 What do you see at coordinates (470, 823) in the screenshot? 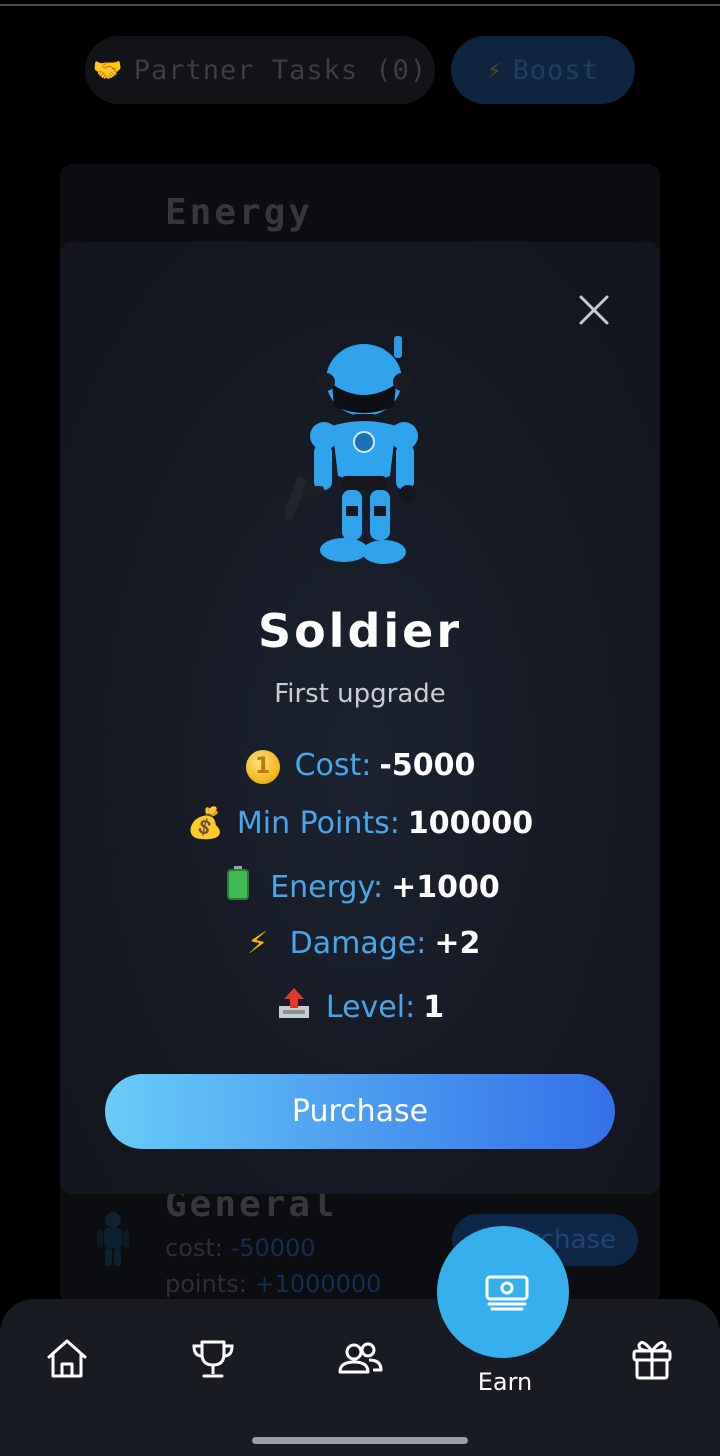
I see `stat-min-points-value: 100000` at bounding box center [470, 823].